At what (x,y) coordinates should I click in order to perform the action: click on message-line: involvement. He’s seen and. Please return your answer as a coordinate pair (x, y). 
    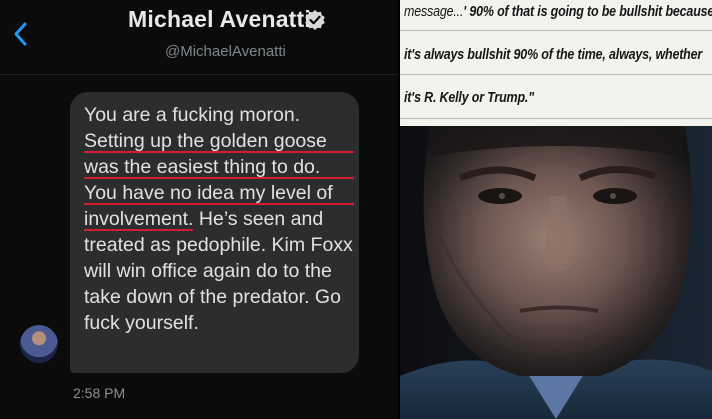
    Looking at the image, I should click on (219, 219).